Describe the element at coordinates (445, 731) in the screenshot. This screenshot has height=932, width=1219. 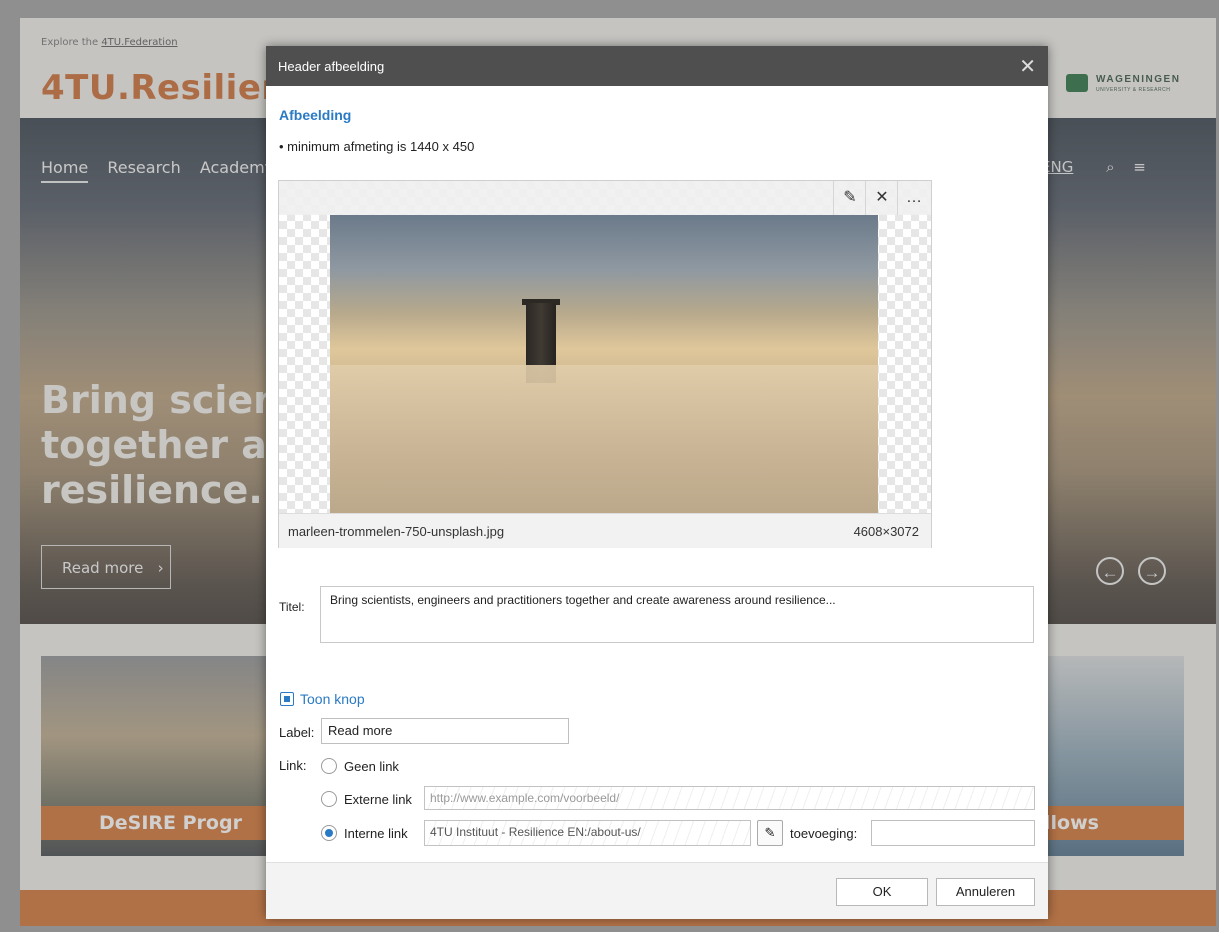
I see `button-label-input: Read more` at that location.